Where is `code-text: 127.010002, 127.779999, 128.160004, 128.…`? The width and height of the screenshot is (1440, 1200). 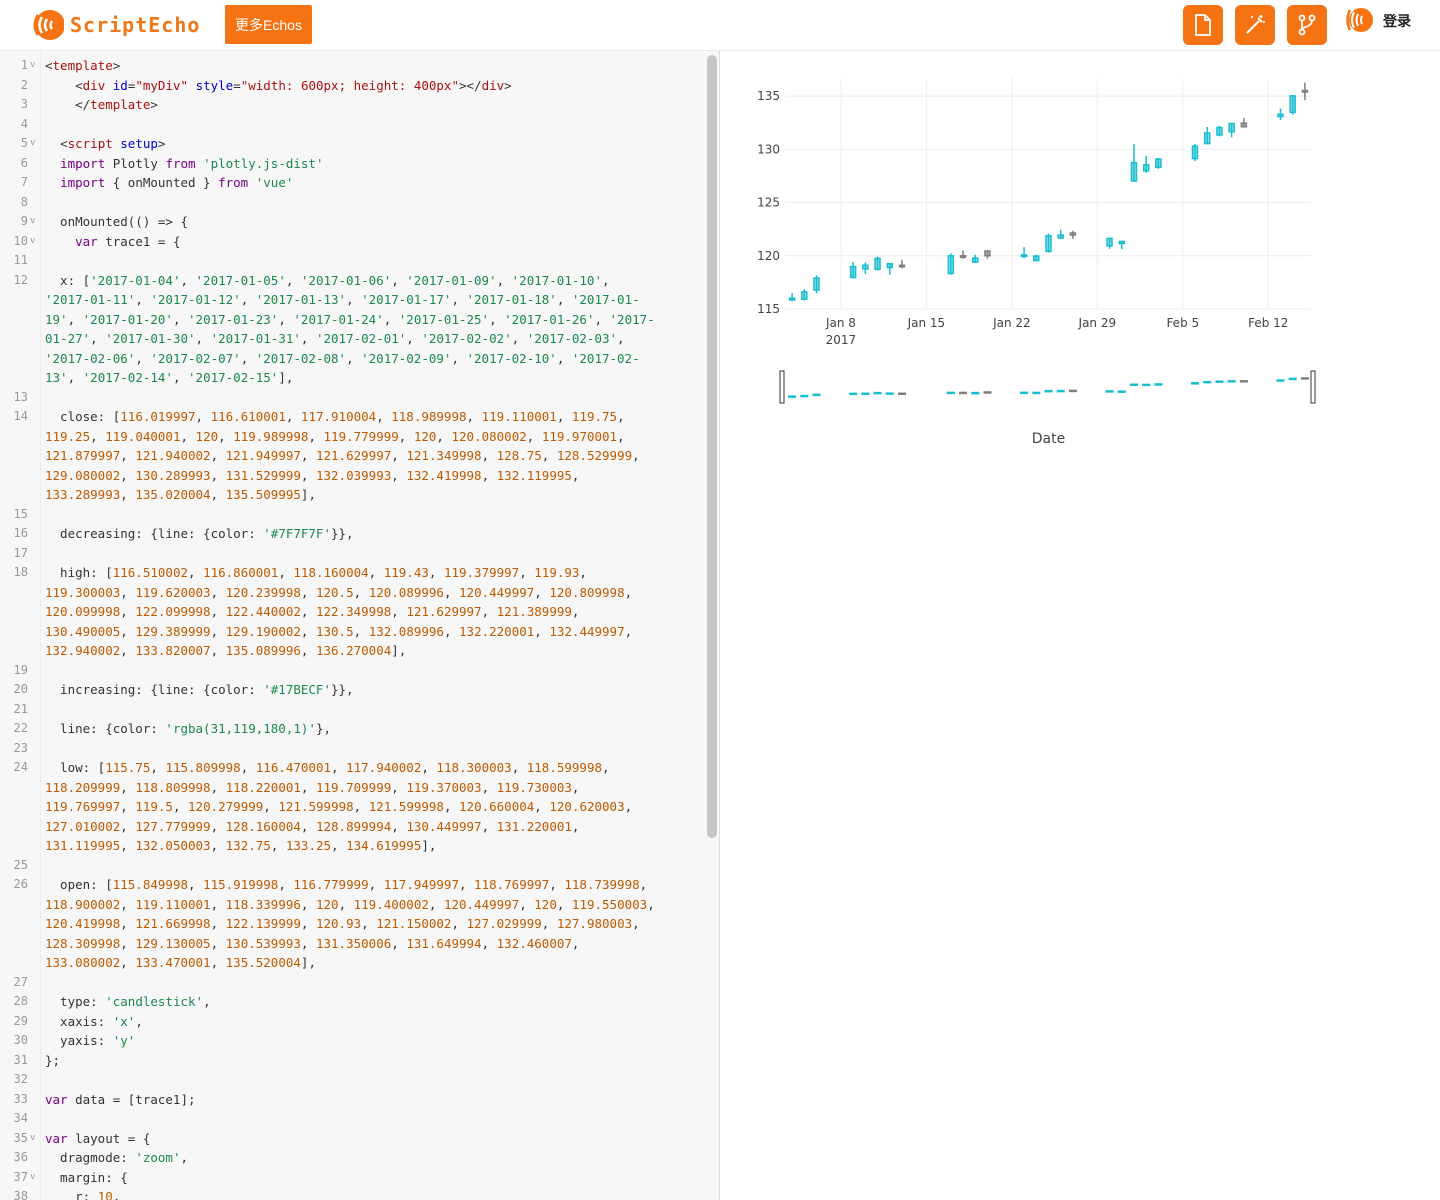 code-text: 127.010002, 127.779999, 128.160004, 128.… is located at coordinates (312, 826).